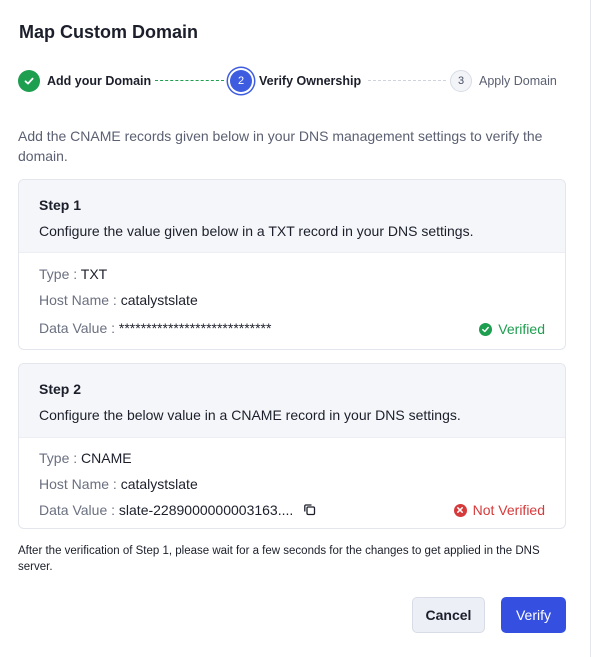  What do you see at coordinates (521, 329) in the screenshot?
I see `status-text: Verified` at bounding box center [521, 329].